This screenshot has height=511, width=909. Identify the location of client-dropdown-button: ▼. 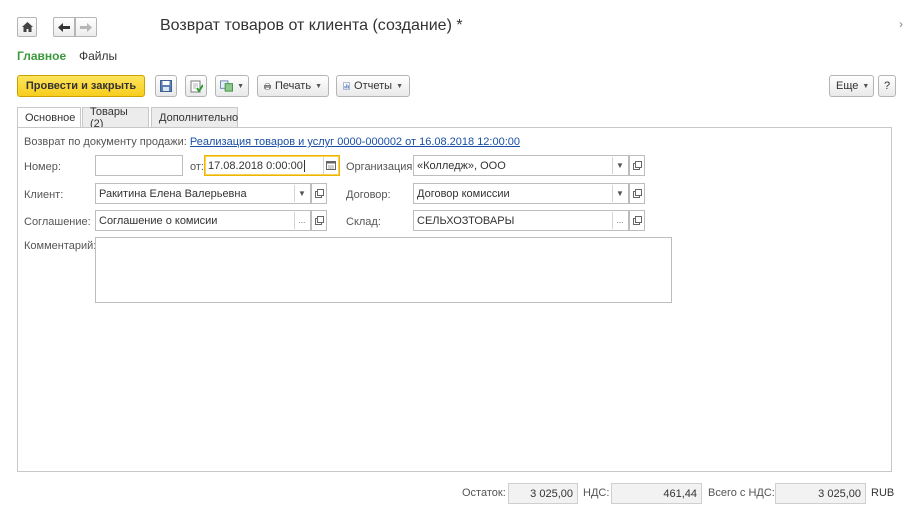
(301, 193).